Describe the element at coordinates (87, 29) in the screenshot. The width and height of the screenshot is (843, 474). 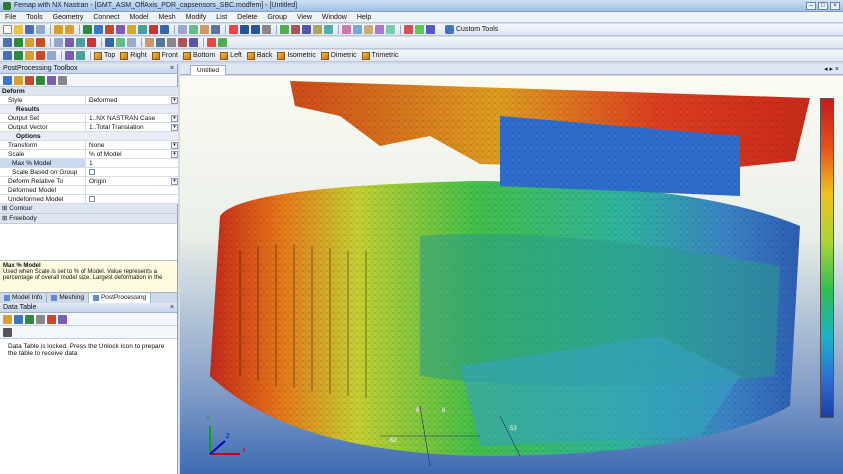
I see `geometry-point-icon` at that location.